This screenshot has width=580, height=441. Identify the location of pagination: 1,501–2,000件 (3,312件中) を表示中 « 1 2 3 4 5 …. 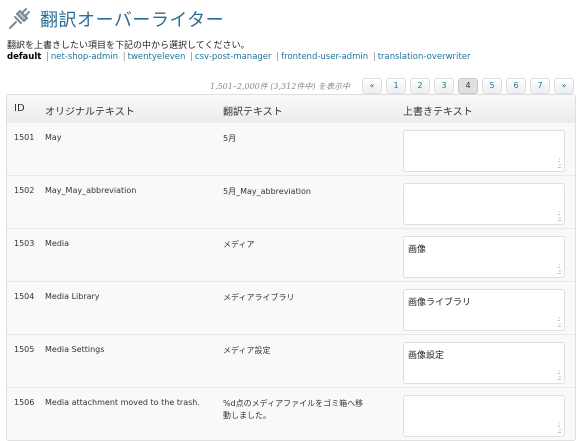
(392, 86).